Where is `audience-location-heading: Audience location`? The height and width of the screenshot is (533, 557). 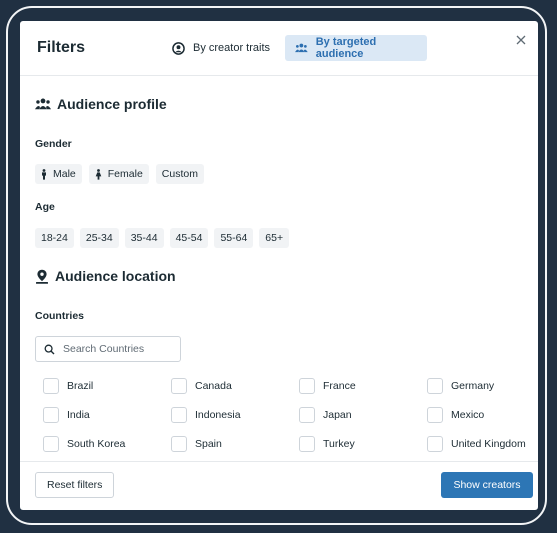
audience-location-heading: Audience location is located at coordinates (105, 276).